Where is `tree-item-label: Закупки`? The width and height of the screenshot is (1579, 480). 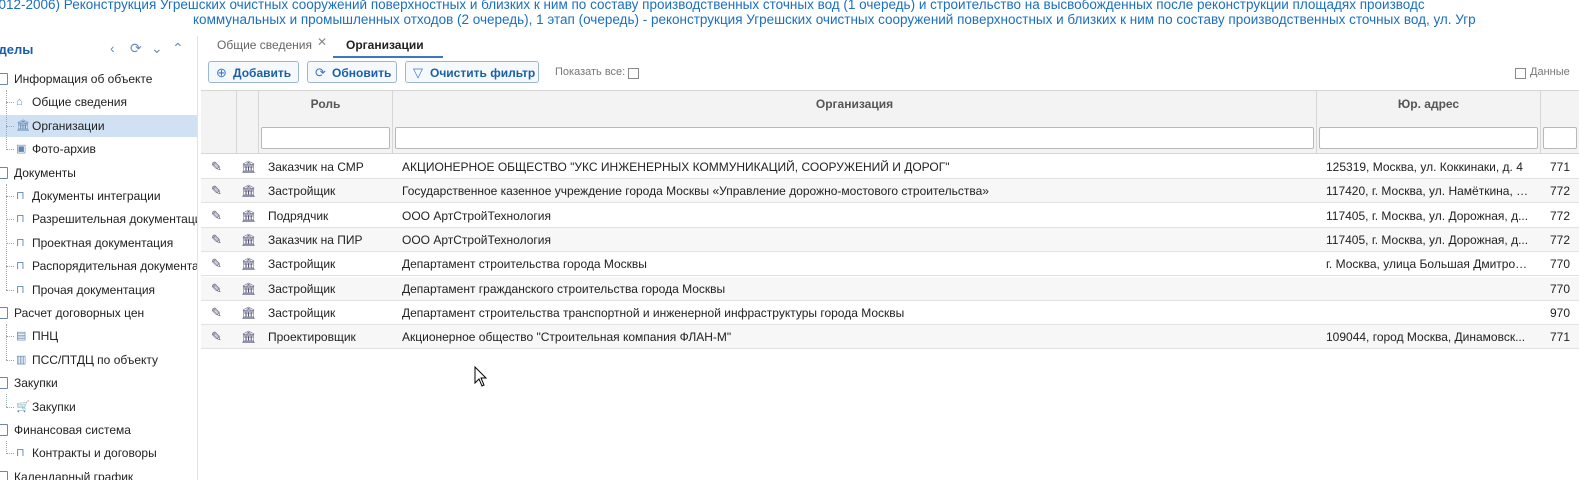
tree-item-label: Закупки is located at coordinates (54, 406).